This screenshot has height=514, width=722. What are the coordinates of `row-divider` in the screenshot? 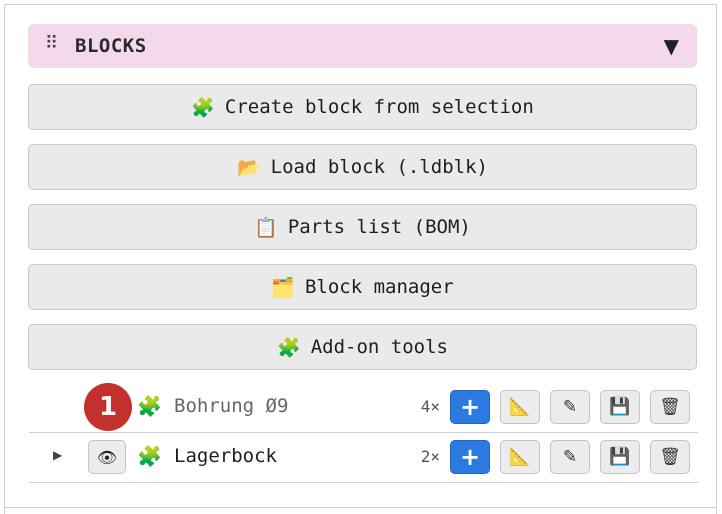 It's located at (363, 482).